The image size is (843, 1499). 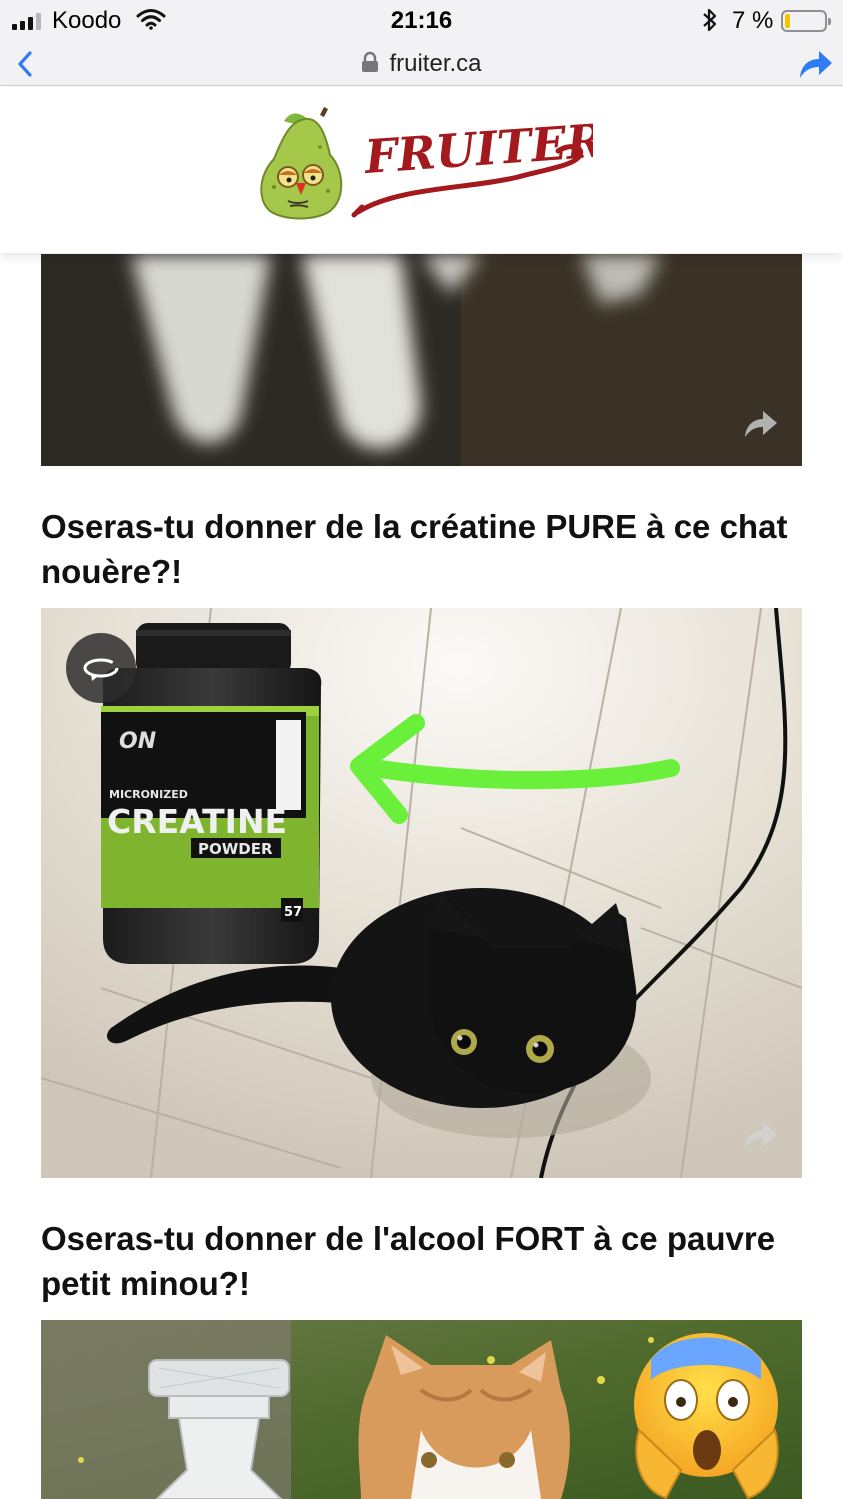 What do you see at coordinates (293, 912) in the screenshot?
I see `tub-servings: 57` at bounding box center [293, 912].